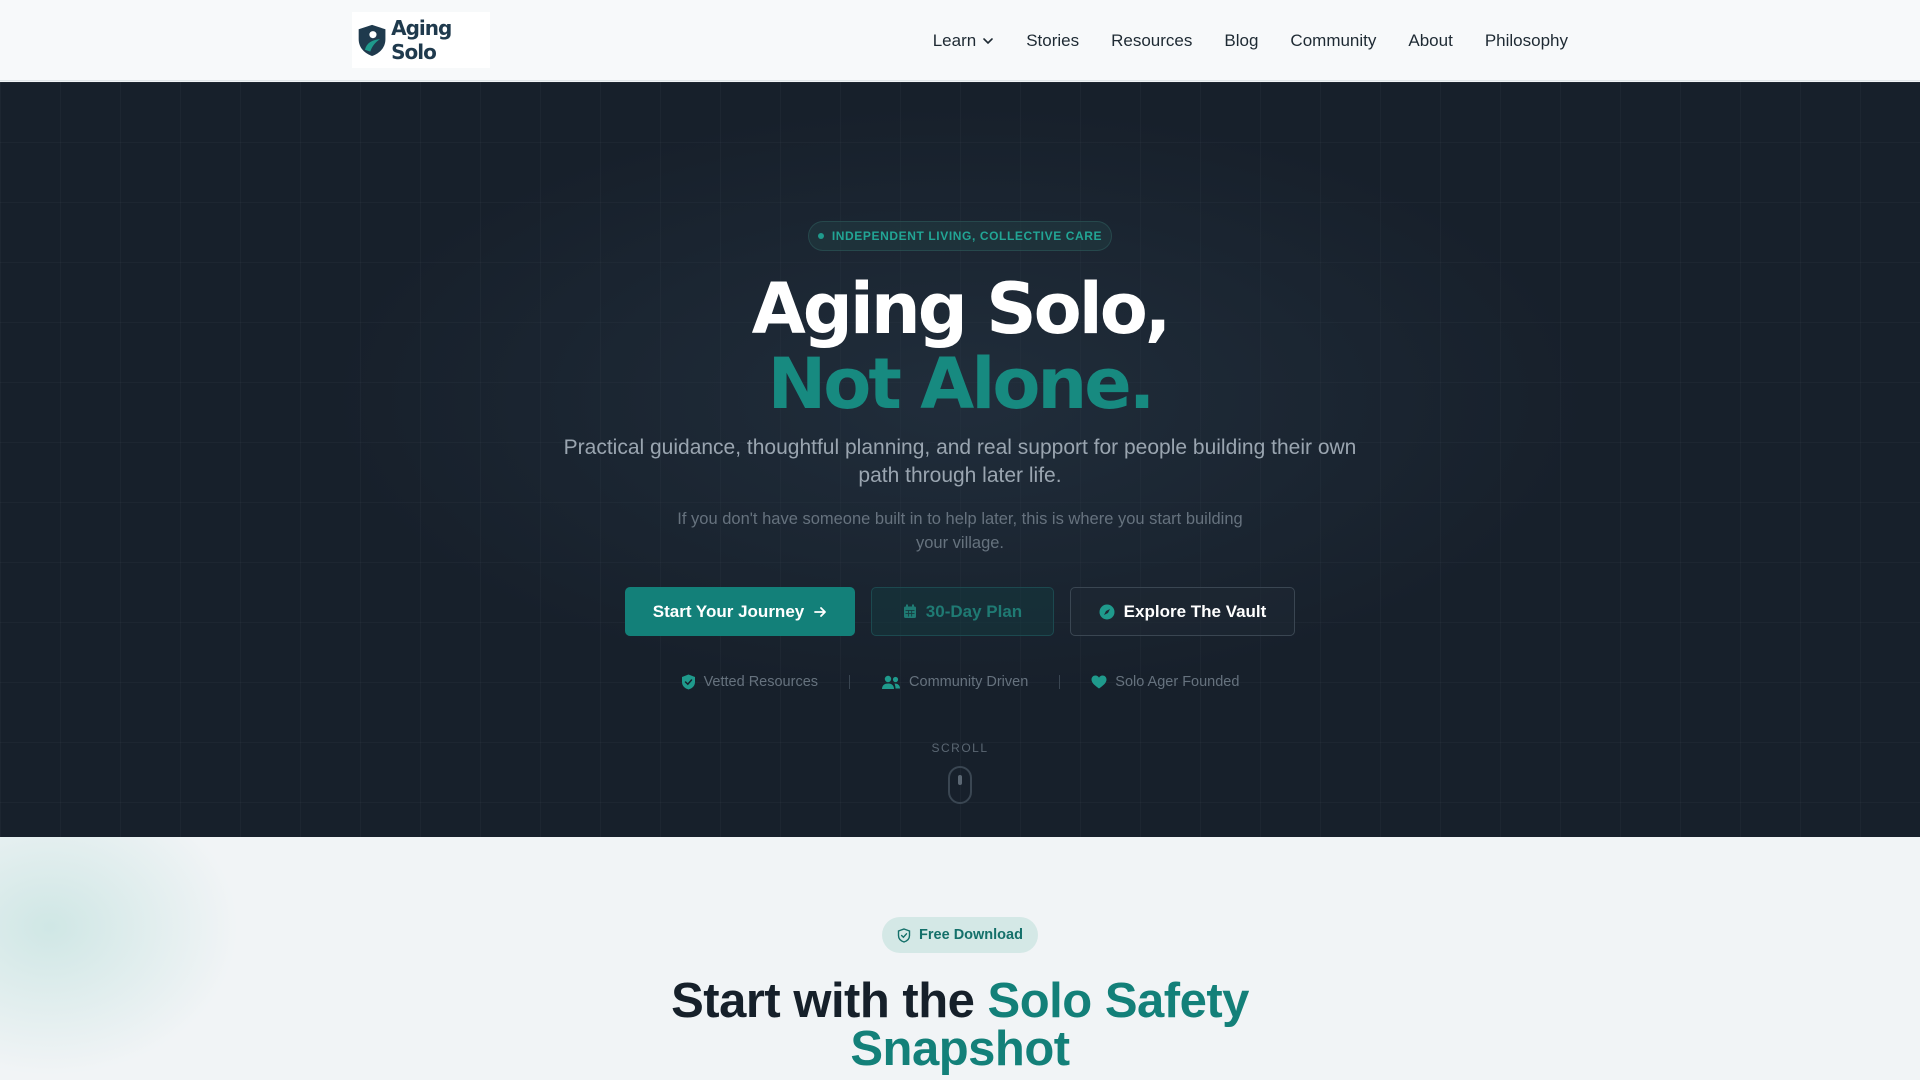 This screenshot has height=1080, width=1920. I want to click on thirty-day-plan-button: 30-Day Plan, so click(962, 611).